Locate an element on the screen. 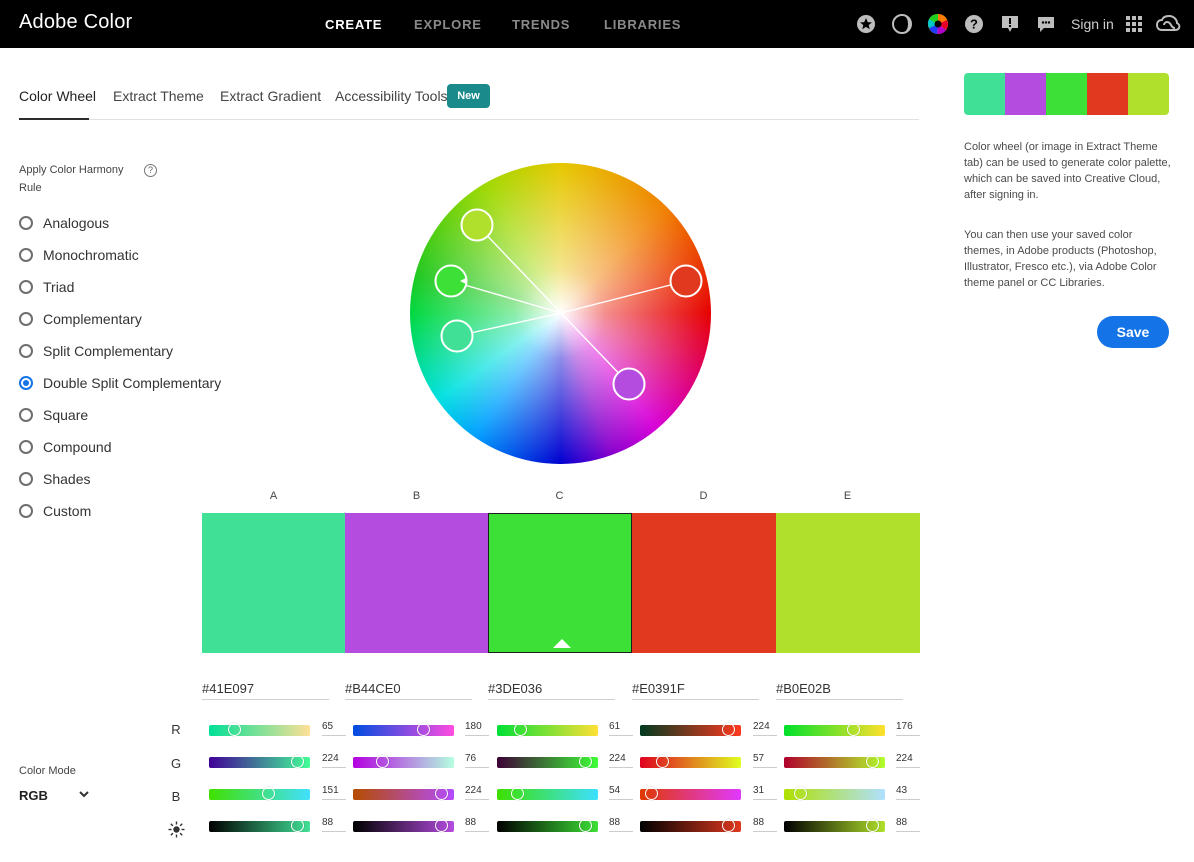  apps-grid-icon is located at coordinates (1134, 24).